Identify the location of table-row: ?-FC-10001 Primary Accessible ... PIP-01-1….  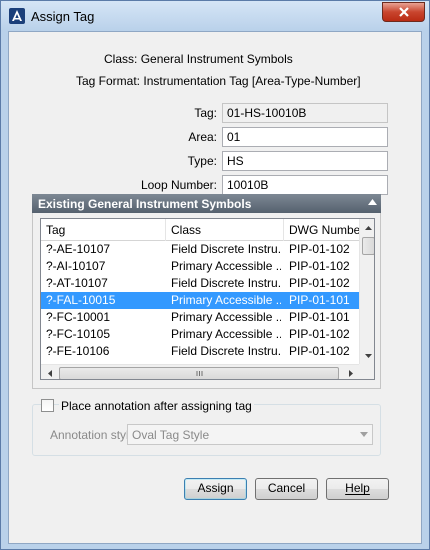
(200, 317).